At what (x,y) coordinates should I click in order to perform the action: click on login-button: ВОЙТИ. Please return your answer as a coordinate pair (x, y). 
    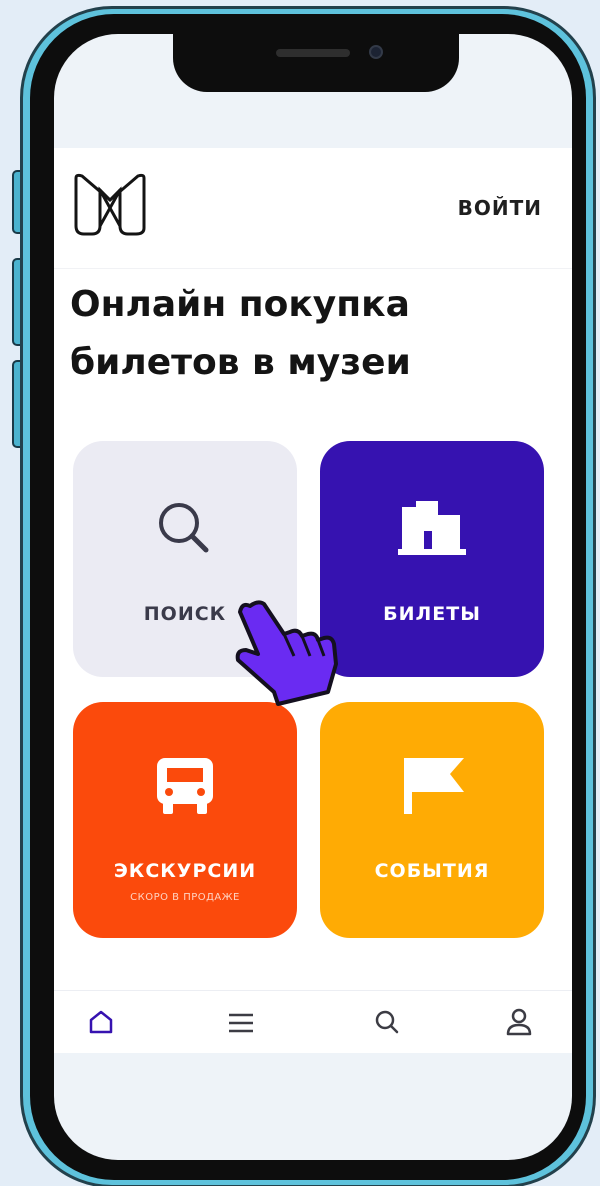
    Looking at the image, I should click on (500, 208).